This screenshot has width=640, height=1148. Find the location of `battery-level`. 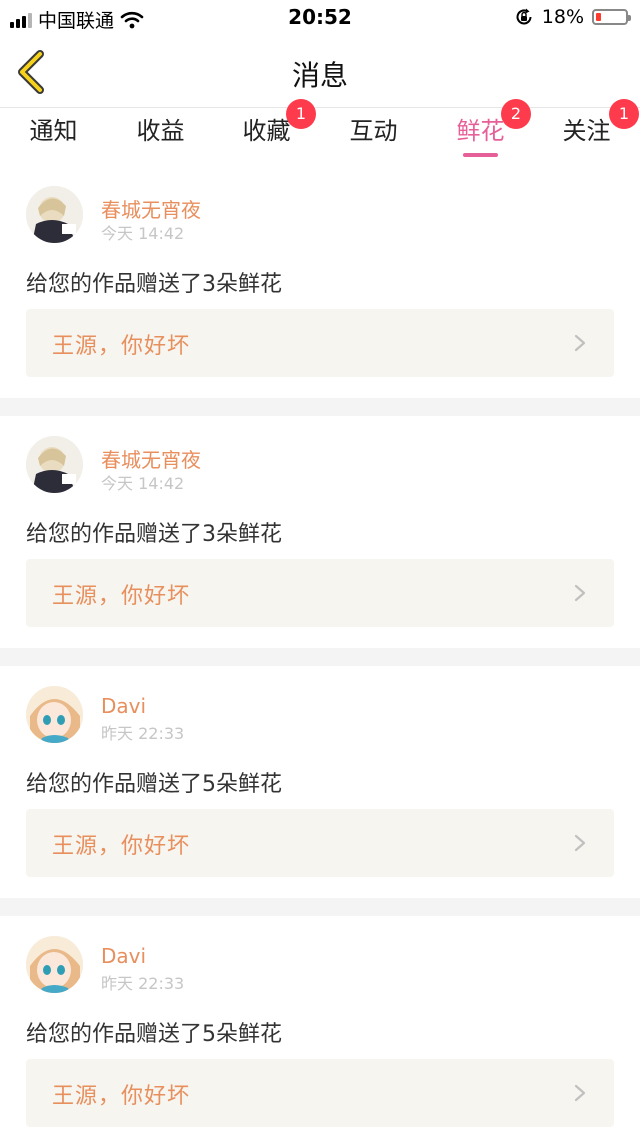

battery-level is located at coordinates (598, 17).